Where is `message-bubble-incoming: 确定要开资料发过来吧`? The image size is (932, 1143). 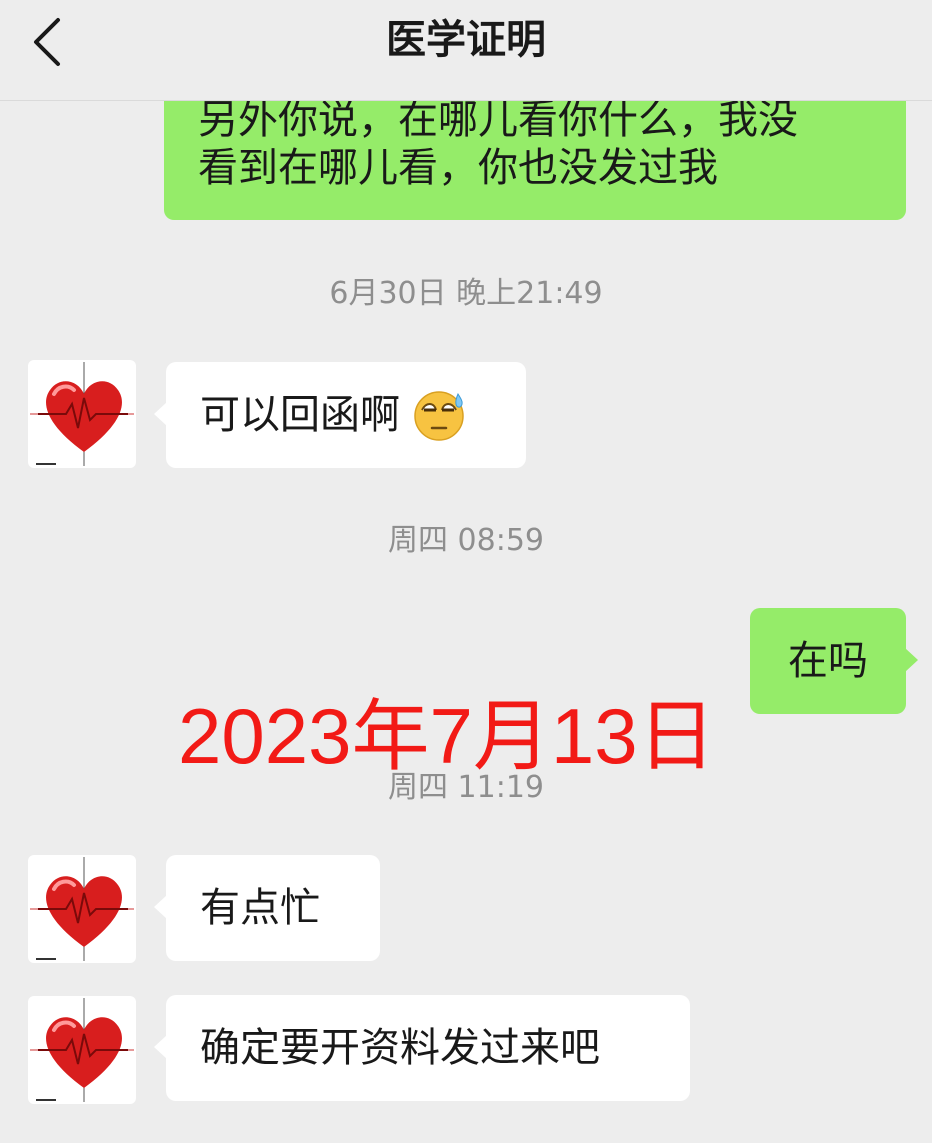 message-bubble-incoming: 确定要开资料发过来吧 is located at coordinates (422, 1048).